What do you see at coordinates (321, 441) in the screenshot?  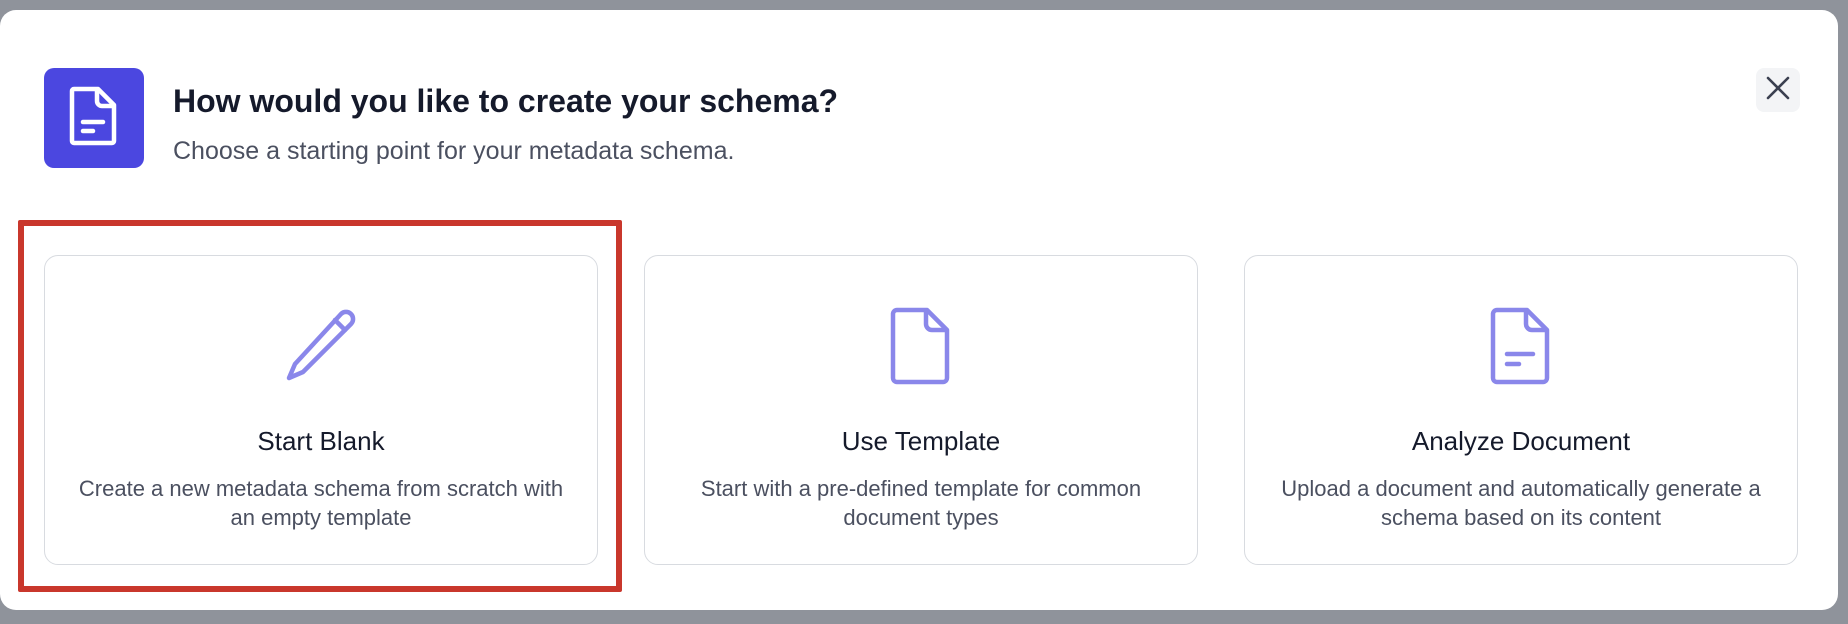 I see `option-title: Start Blank` at bounding box center [321, 441].